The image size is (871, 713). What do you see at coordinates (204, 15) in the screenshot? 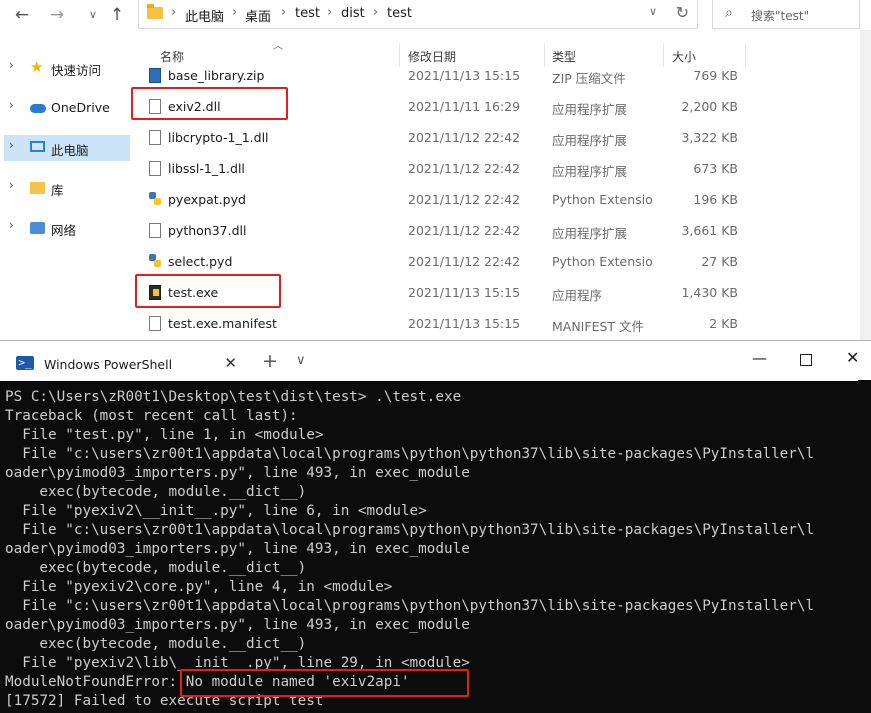
I see `breadcrumb-item: 此电脑` at bounding box center [204, 15].